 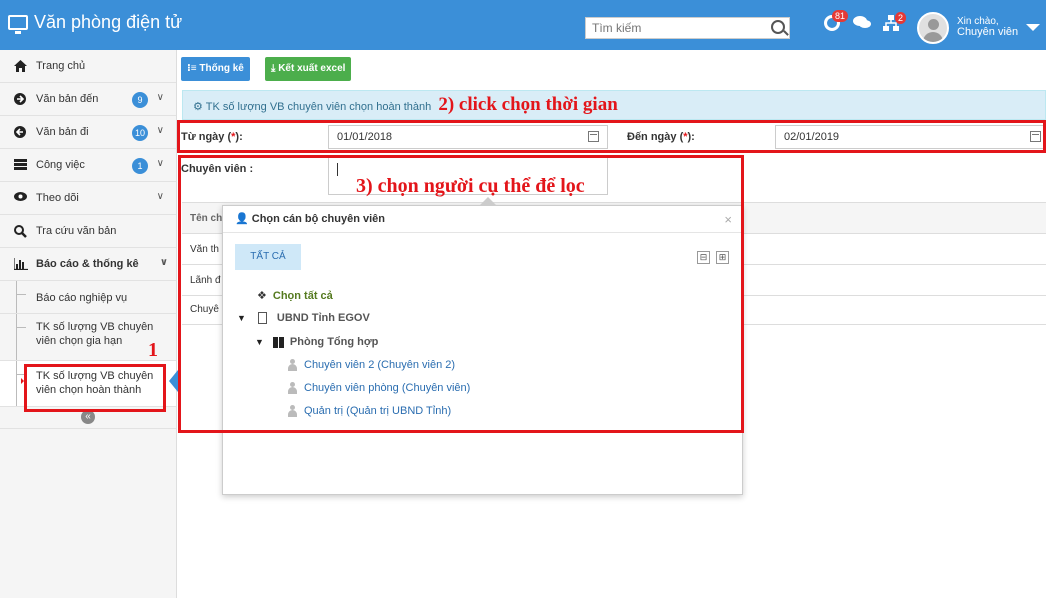 What do you see at coordinates (18, 24) in the screenshot?
I see `monitor-icon` at bounding box center [18, 24].